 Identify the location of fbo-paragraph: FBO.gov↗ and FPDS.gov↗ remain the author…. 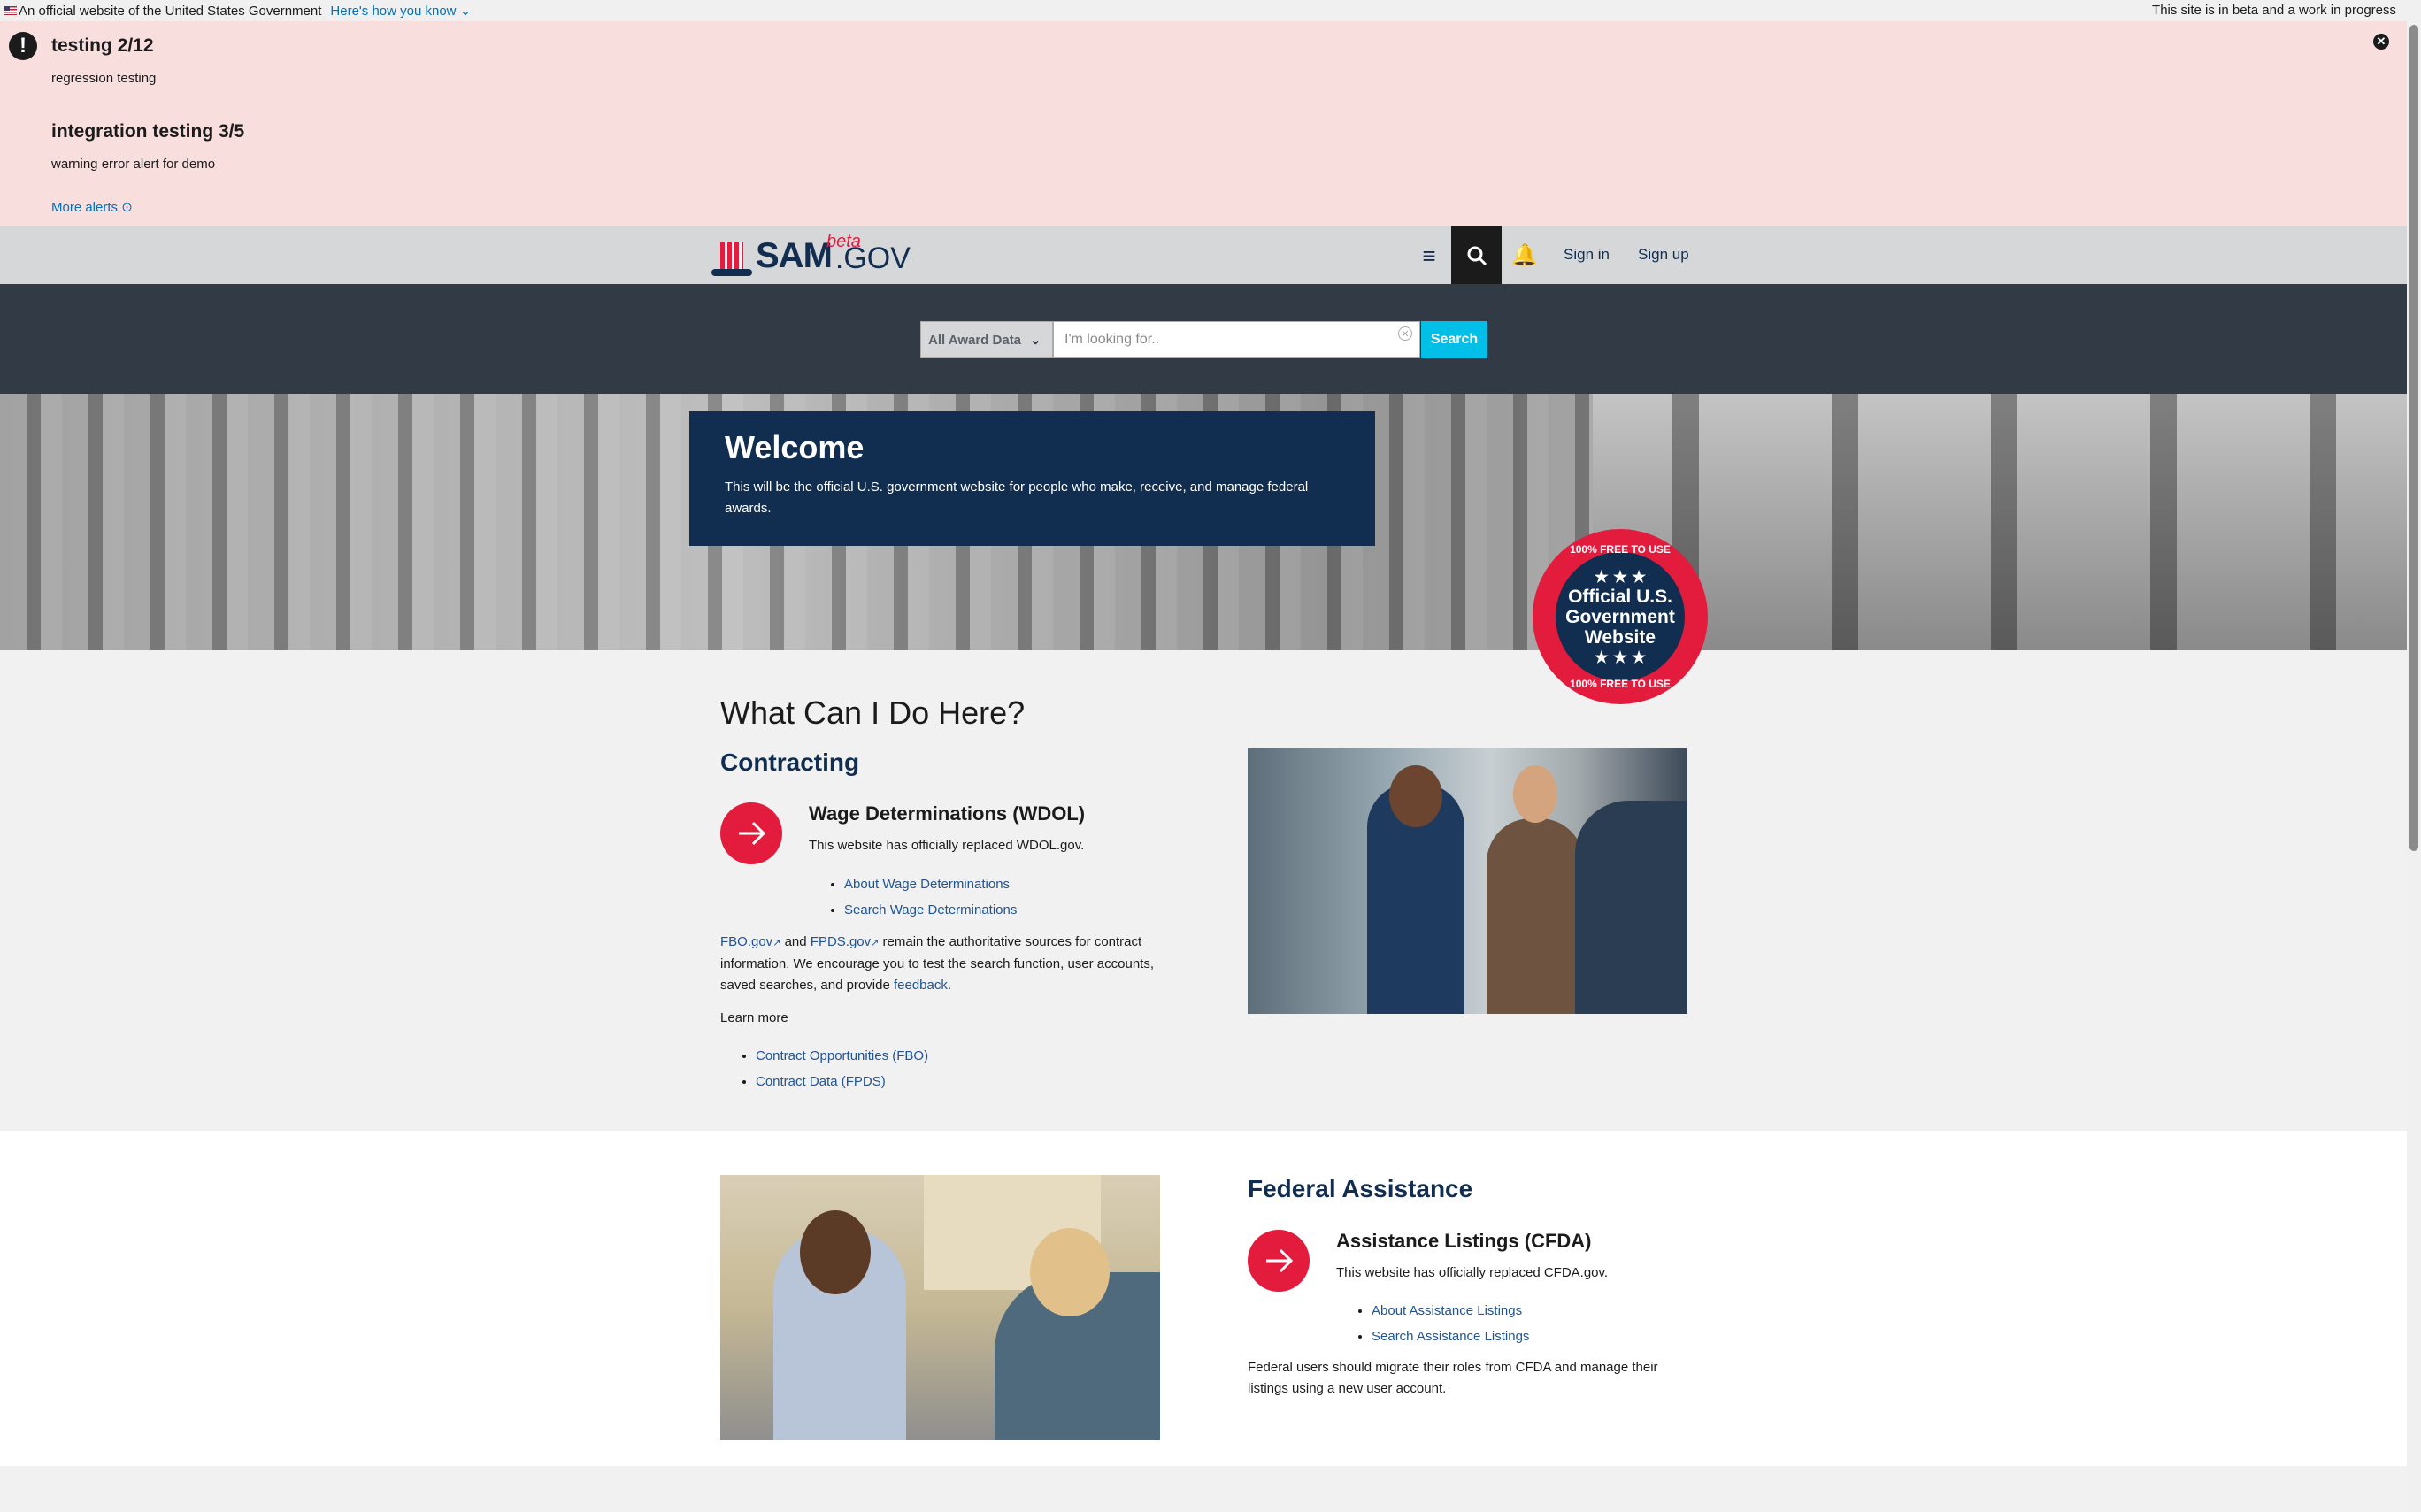
(937, 963).